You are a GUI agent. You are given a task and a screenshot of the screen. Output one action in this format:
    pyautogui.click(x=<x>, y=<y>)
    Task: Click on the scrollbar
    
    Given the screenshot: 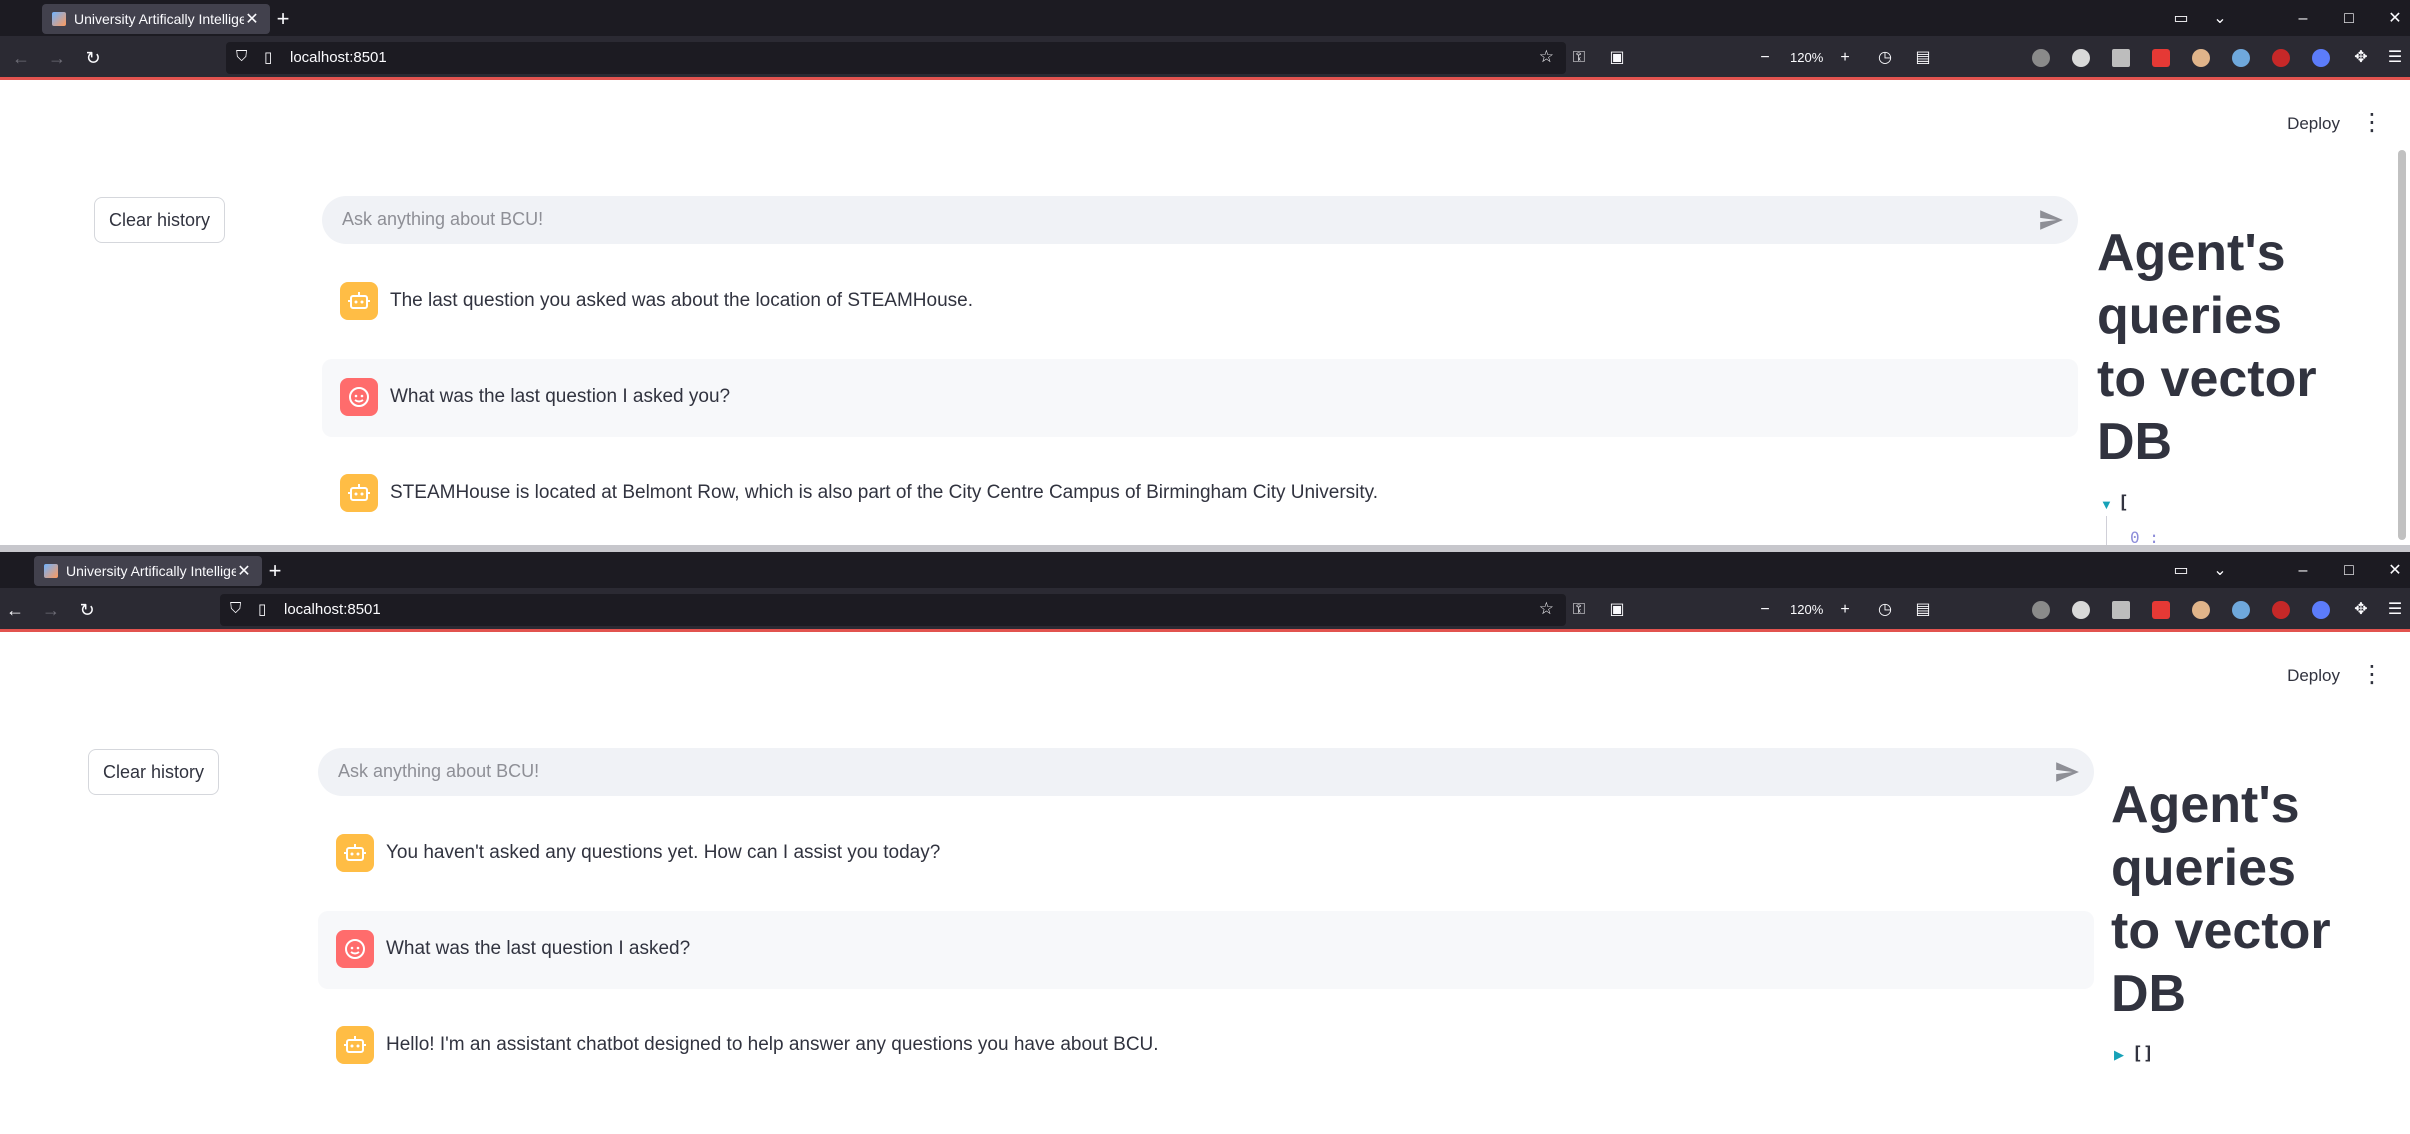 What is the action you would take?
    pyautogui.click(x=2402, y=345)
    